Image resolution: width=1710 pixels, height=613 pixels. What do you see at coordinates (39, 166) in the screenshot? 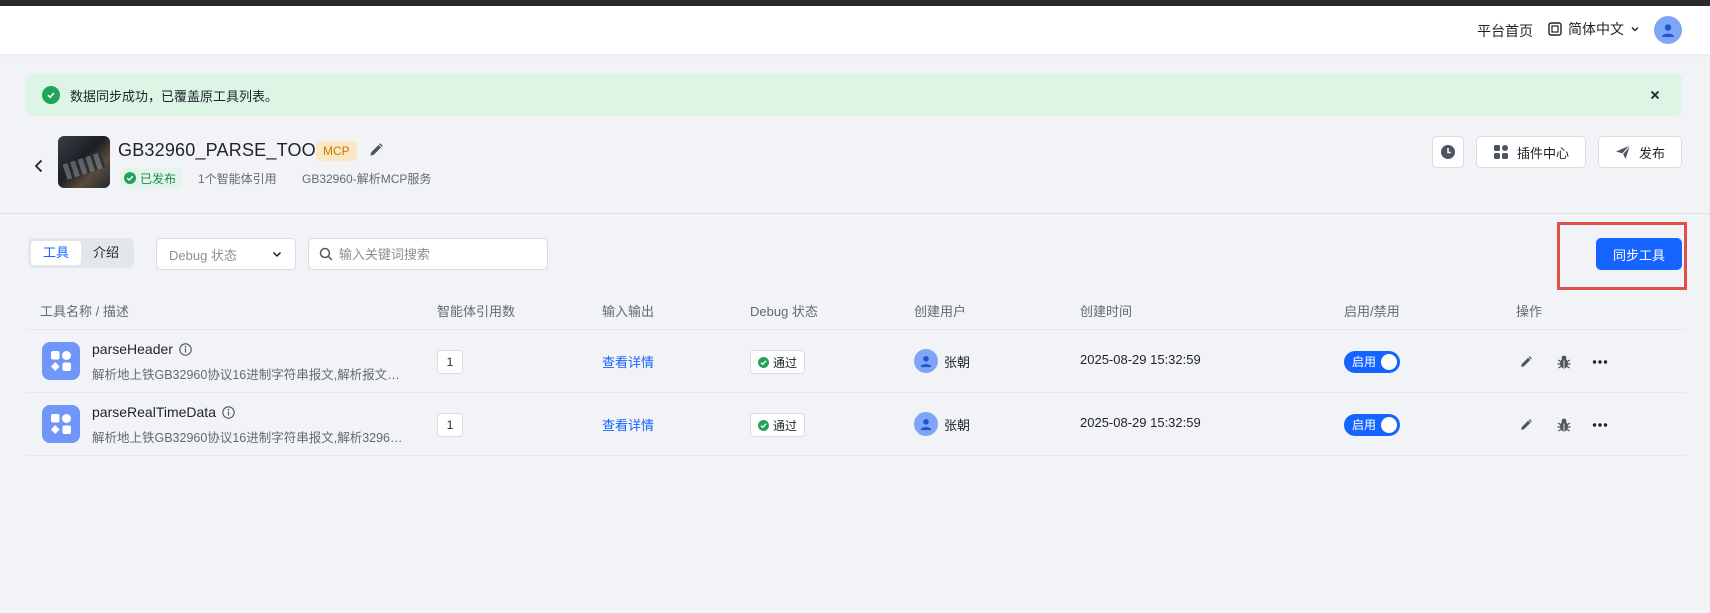
I see `back-chevron-icon` at bounding box center [39, 166].